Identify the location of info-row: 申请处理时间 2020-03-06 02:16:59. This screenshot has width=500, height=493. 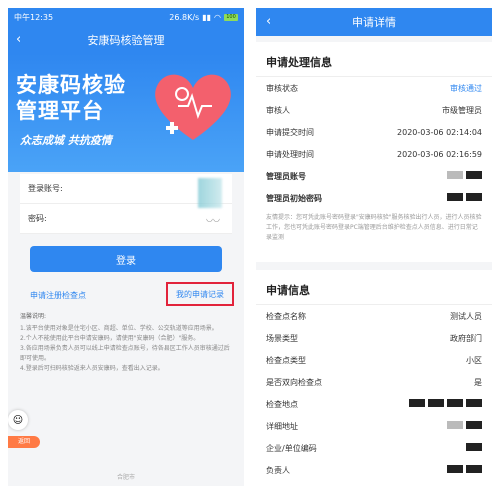
(374, 154).